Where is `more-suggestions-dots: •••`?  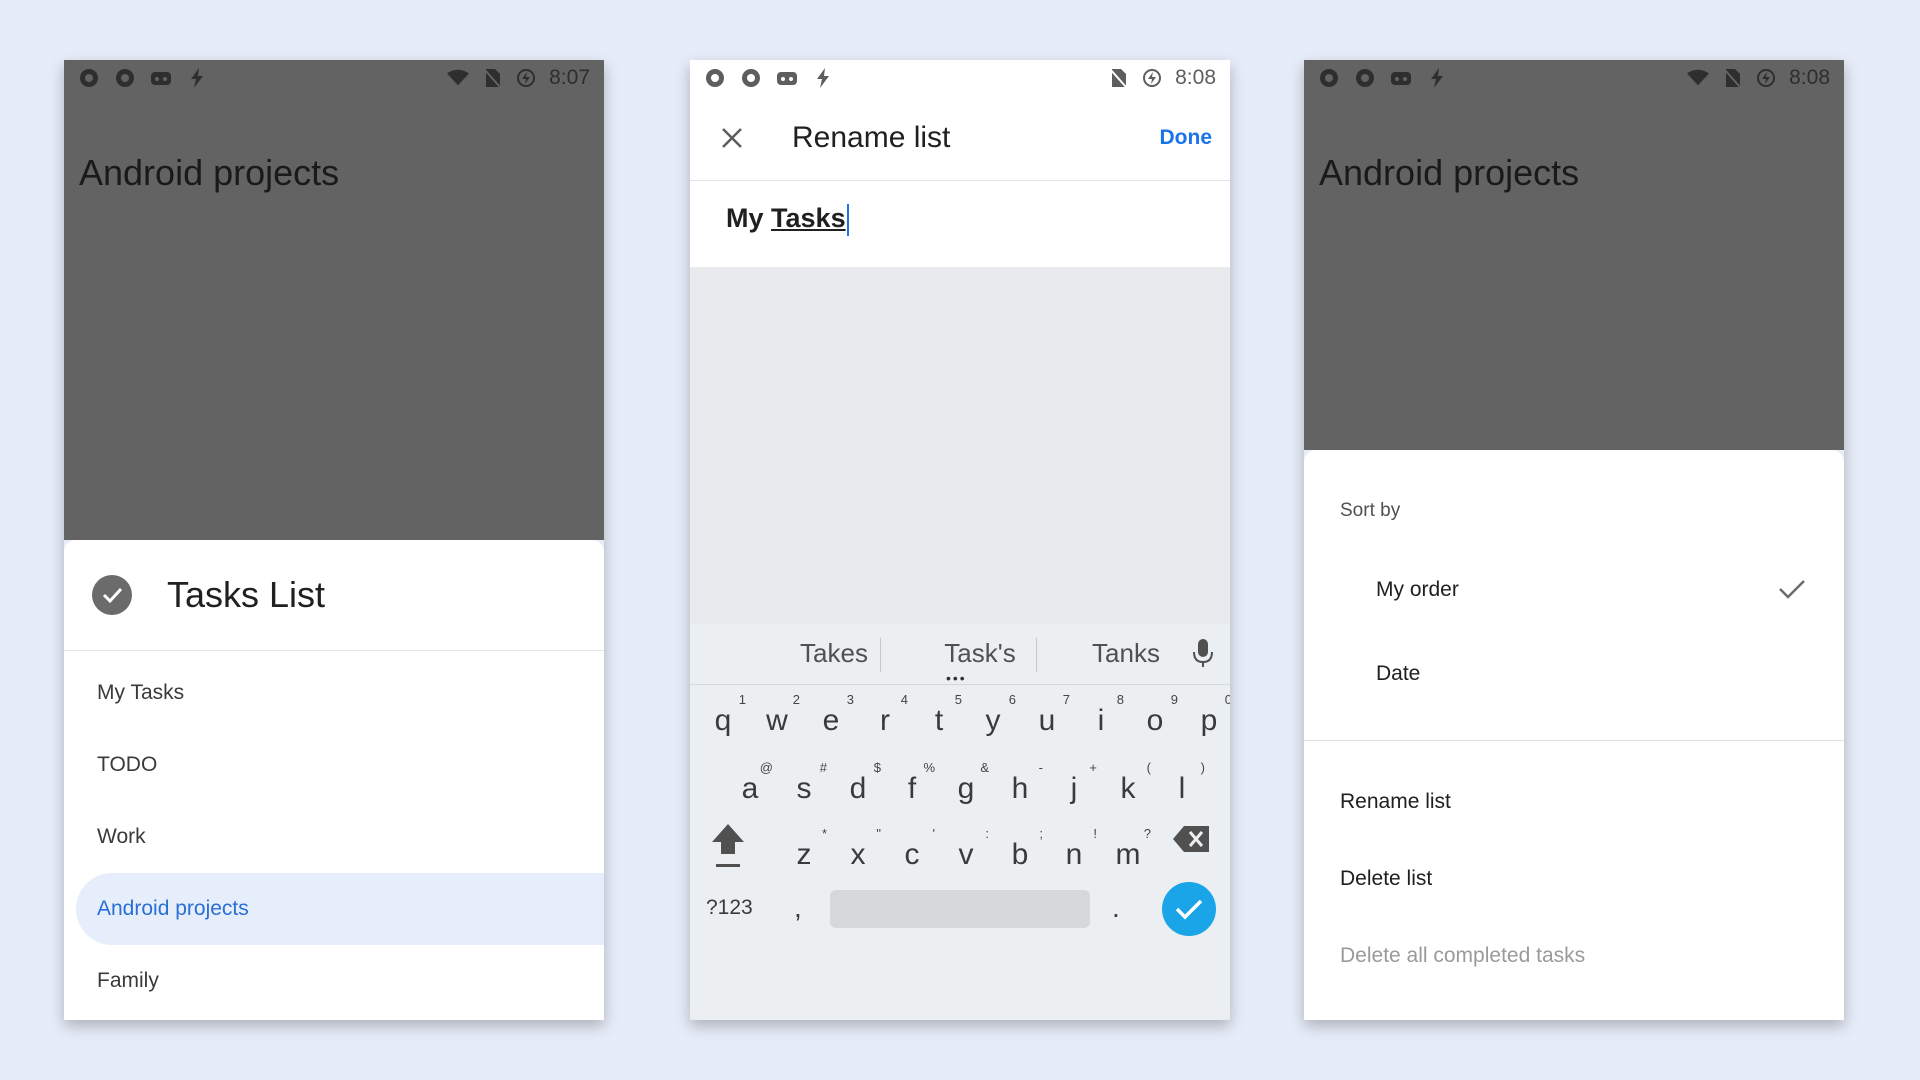 more-suggestions-dots: ••• is located at coordinates (956, 678).